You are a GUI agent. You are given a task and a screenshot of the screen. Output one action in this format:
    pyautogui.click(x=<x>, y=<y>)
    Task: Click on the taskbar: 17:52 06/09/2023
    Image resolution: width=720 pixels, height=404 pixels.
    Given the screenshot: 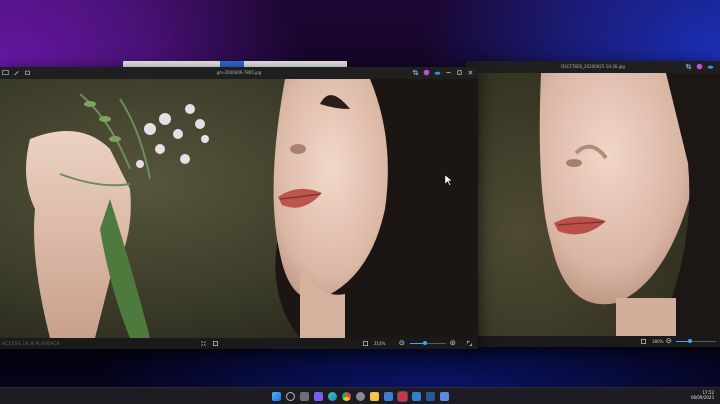 What is the action you would take?
    pyautogui.click(x=360, y=395)
    